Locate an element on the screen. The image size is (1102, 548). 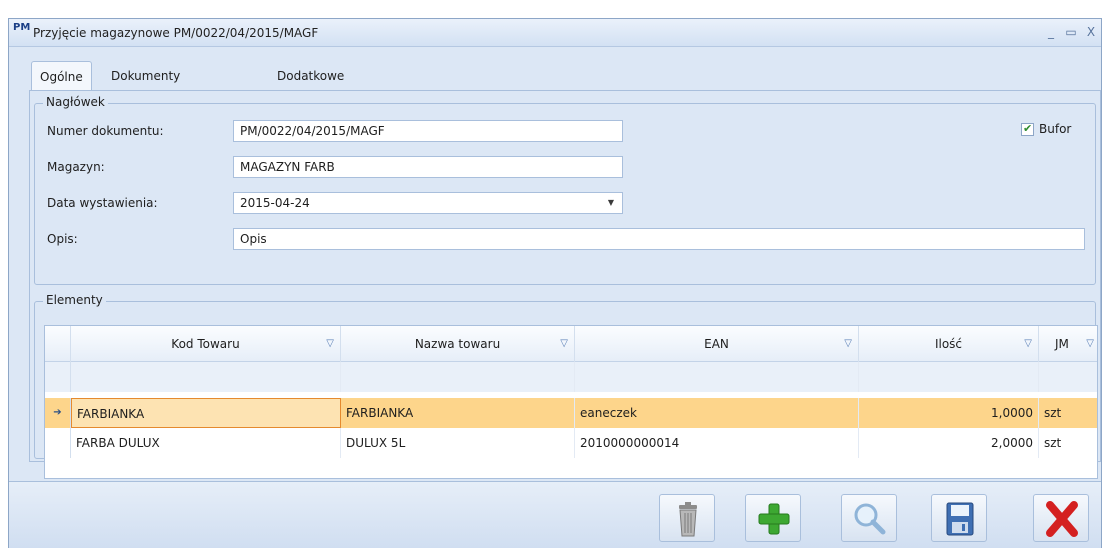
search-button is located at coordinates (869, 518).